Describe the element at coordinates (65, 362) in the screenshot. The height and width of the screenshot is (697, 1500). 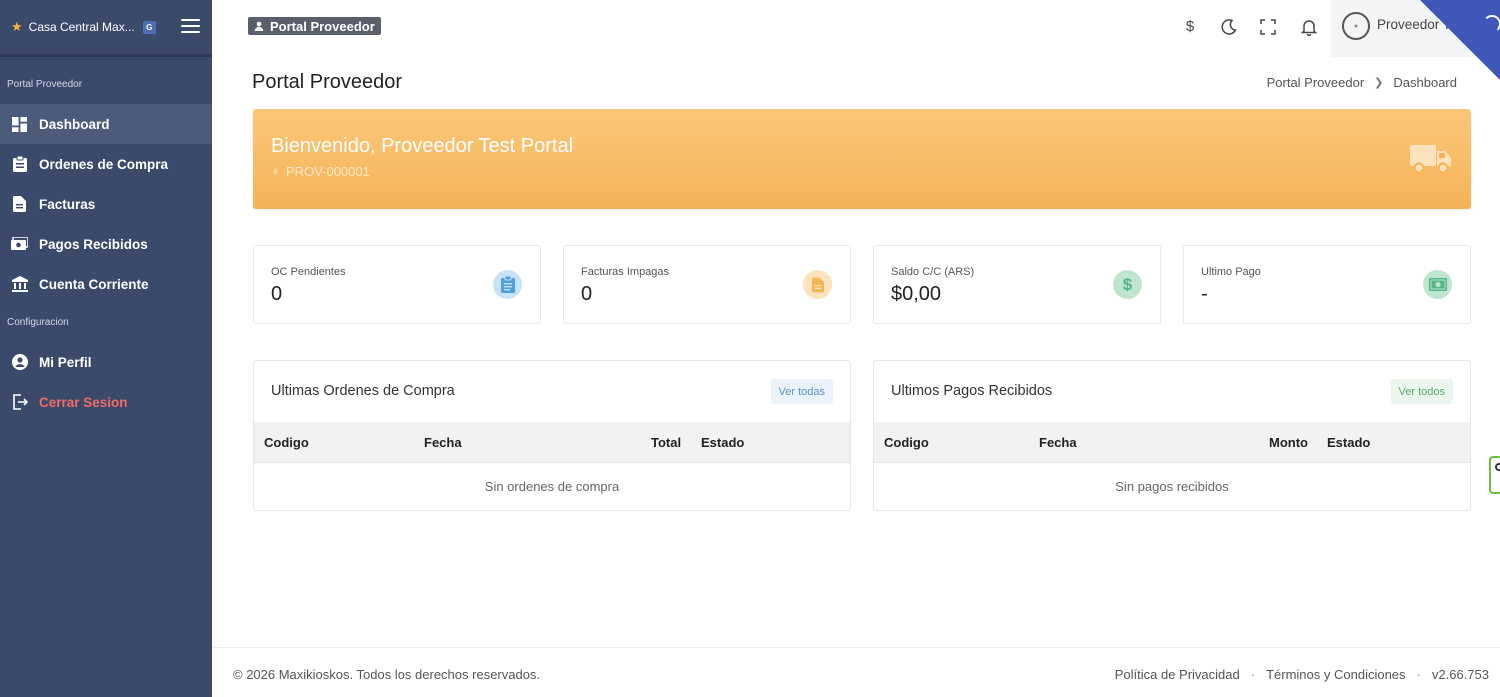
I see `sidebar-item-label: Mi Perfil` at that location.